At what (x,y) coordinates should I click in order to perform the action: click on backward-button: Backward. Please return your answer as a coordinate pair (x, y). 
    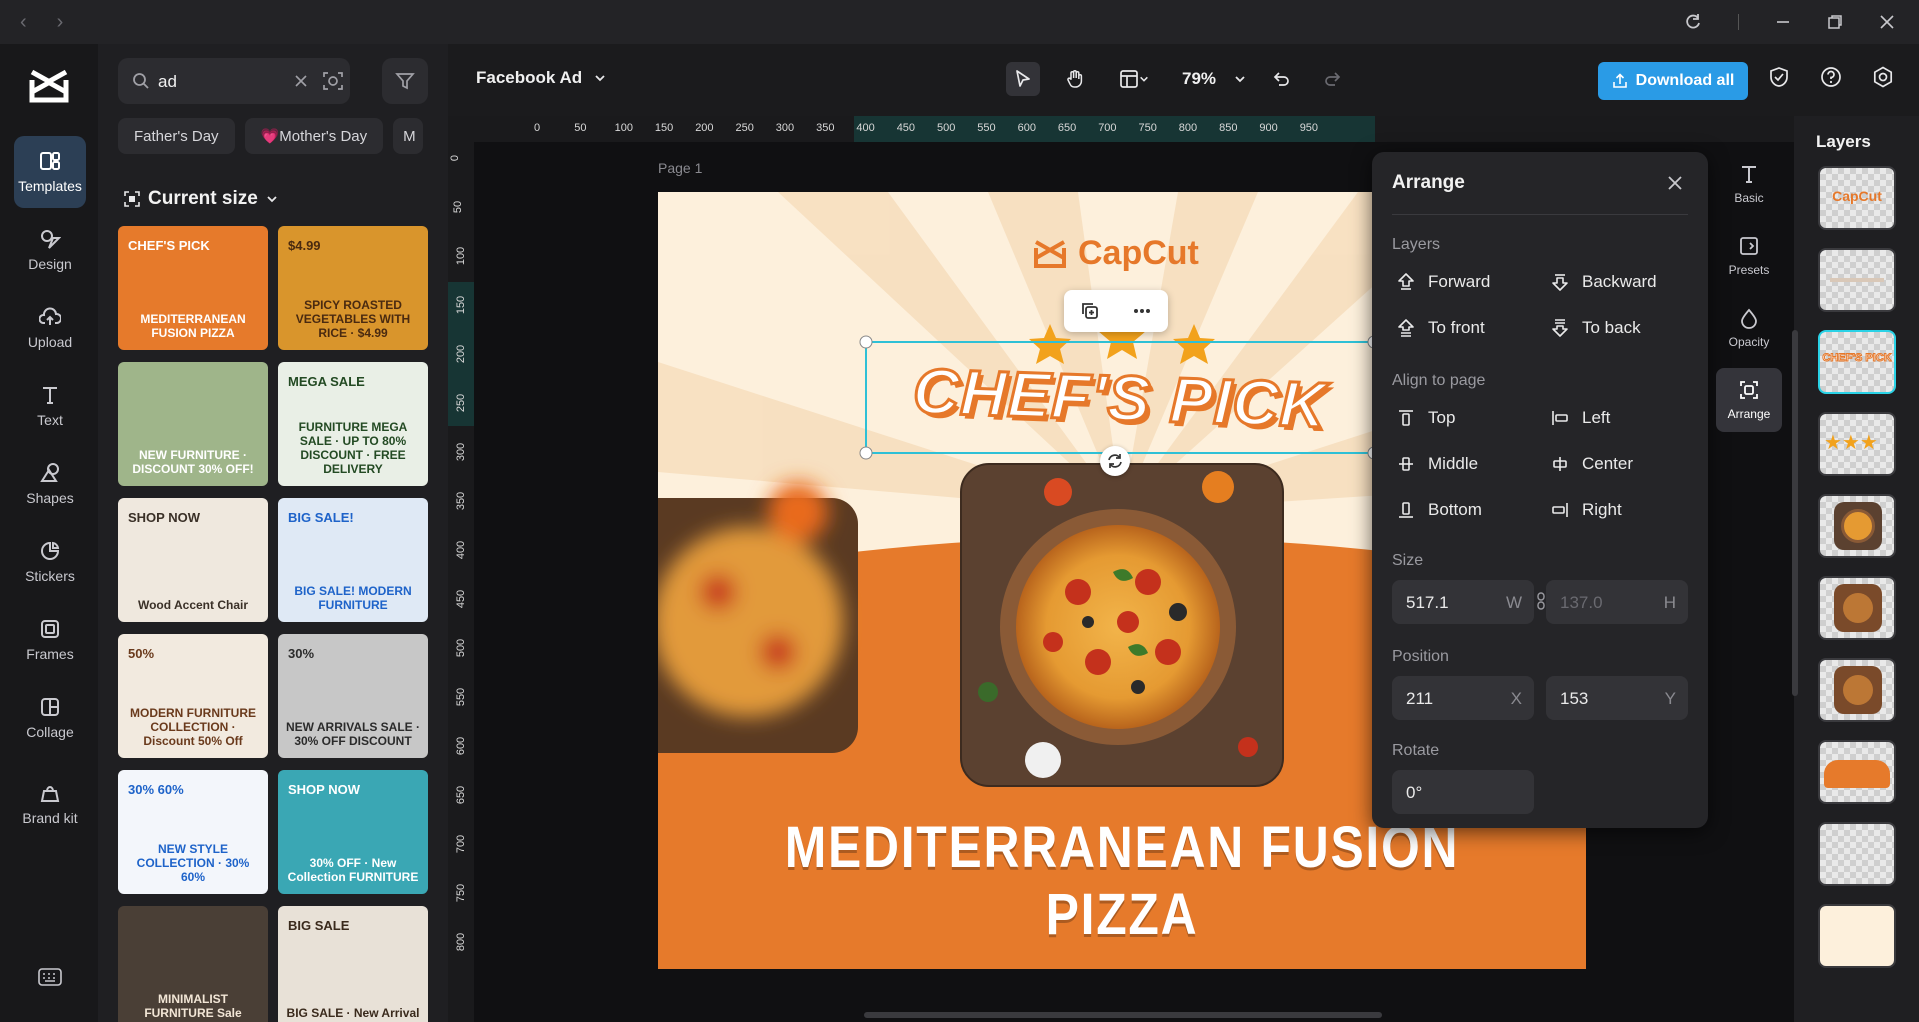
    Looking at the image, I should click on (1603, 282).